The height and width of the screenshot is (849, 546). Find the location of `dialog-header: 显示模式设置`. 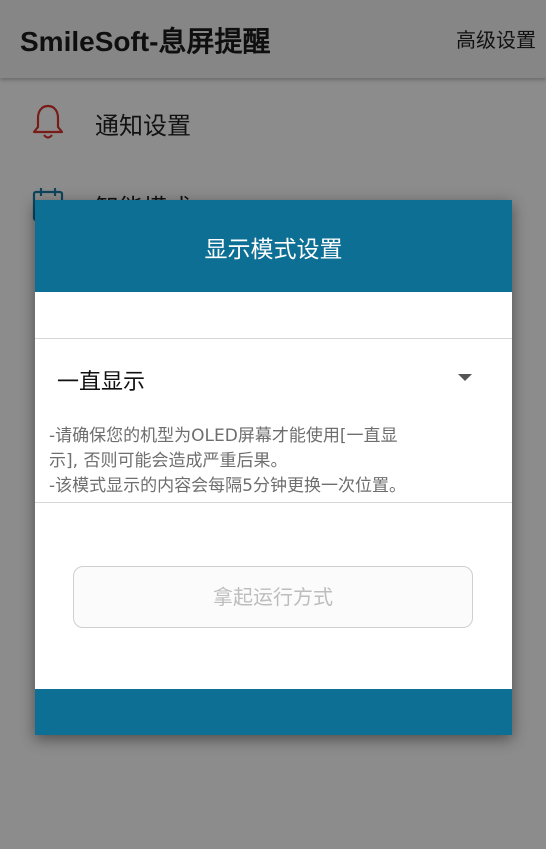

dialog-header: 显示模式设置 is located at coordinates (273, 246).